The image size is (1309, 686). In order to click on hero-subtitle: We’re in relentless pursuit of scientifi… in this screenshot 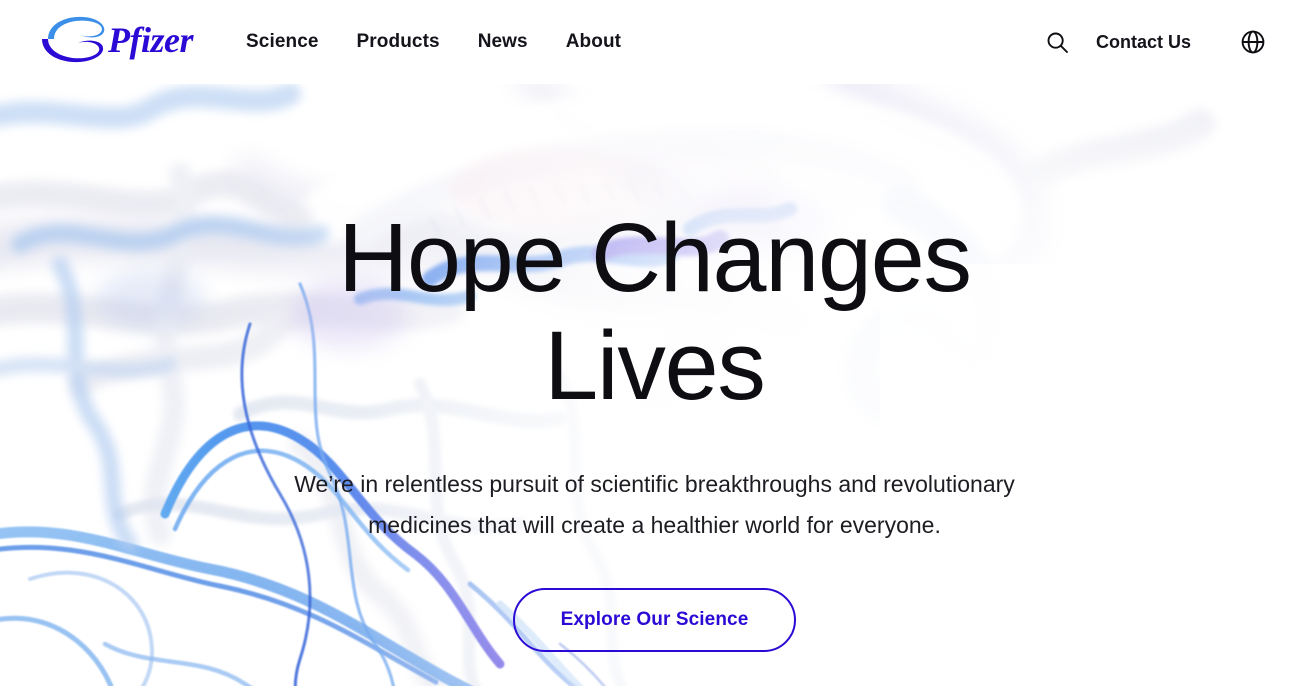, I will do `click(654, 504)`.